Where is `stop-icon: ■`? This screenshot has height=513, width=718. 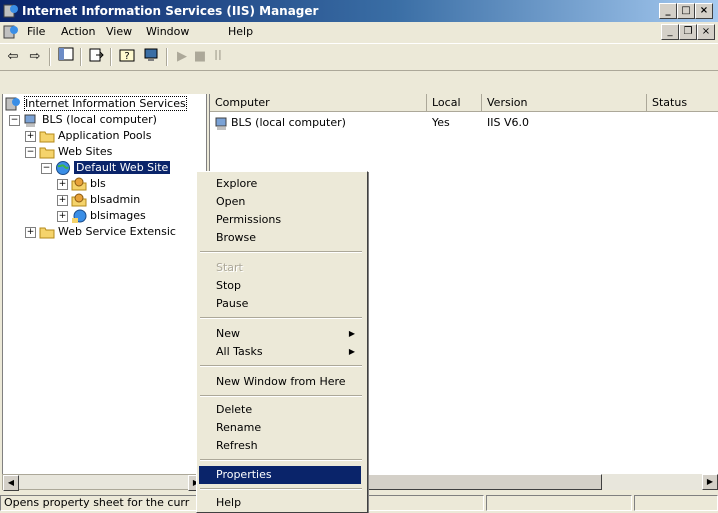 stop-icon: ■ is located at coordinates (200, 56).